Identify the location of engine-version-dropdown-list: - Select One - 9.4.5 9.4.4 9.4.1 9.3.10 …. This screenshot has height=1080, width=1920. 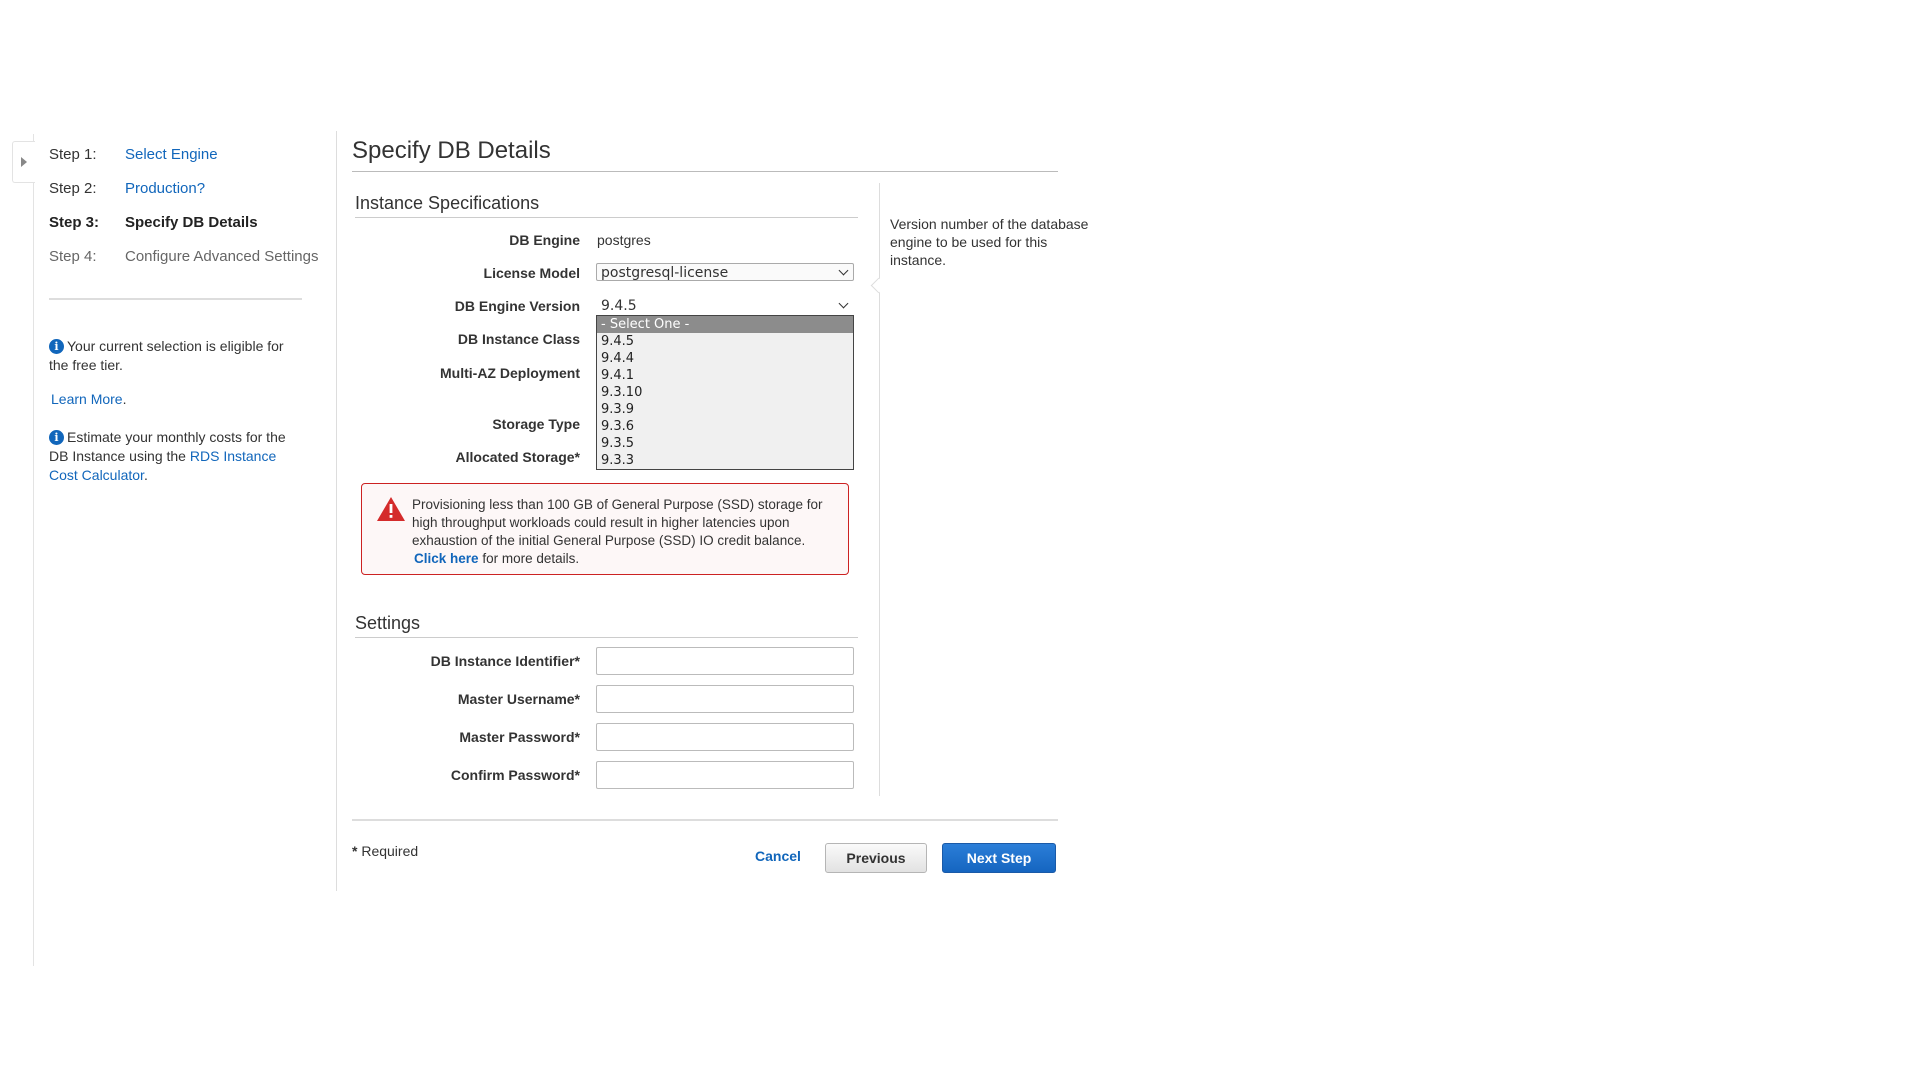
(725, 392).